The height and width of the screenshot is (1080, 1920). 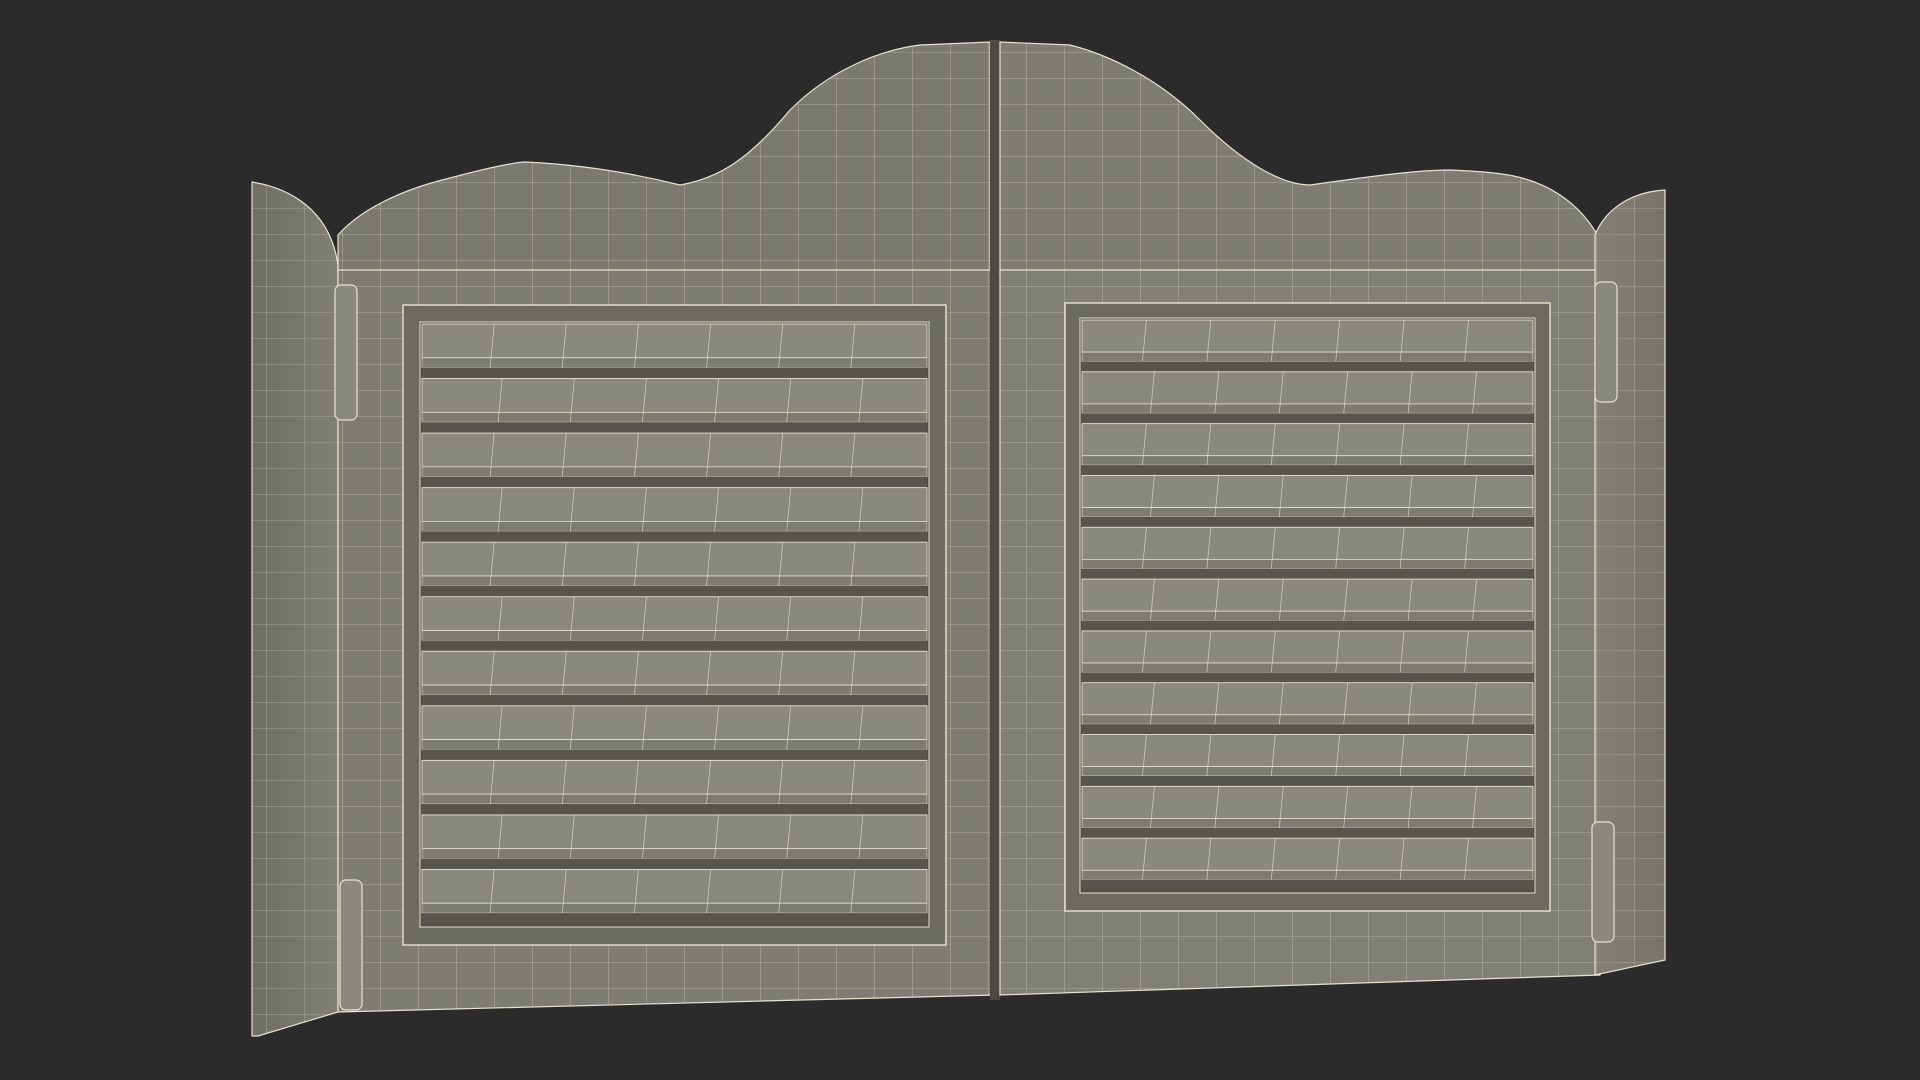 What do you see at coordinates (995, 520) in the screenshot?
I see `door-seam` at bounding box center [995, 520].